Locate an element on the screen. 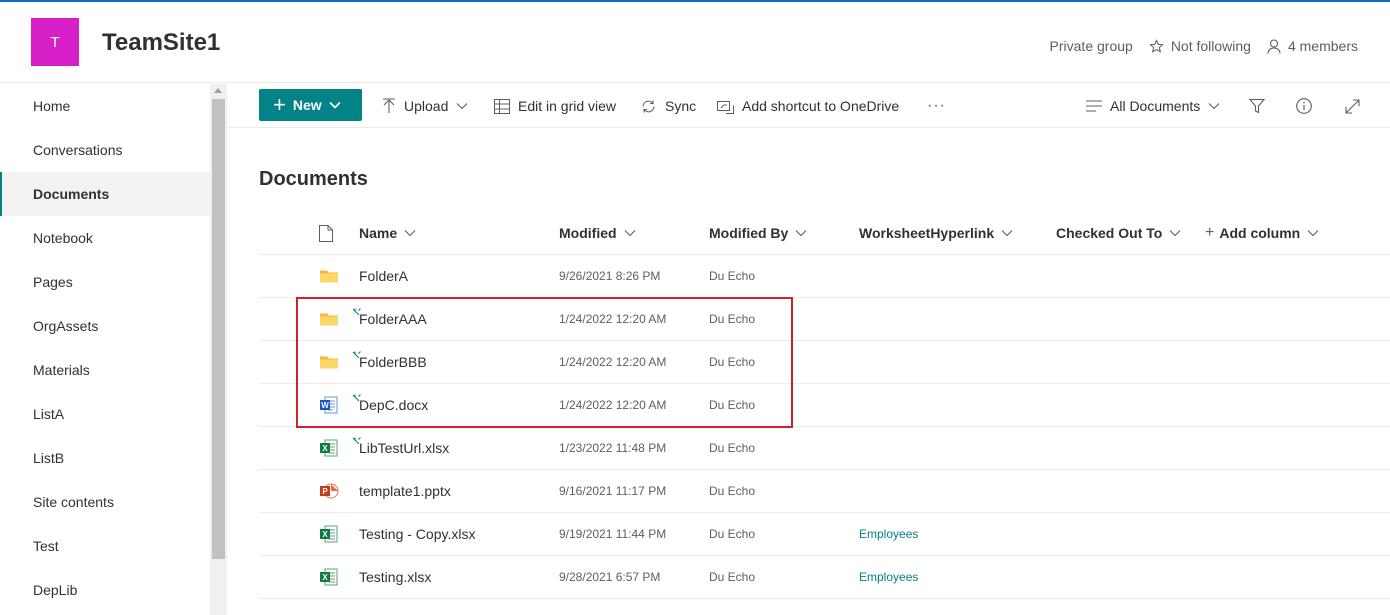 The image size is (1390, 615). modified-column-label: Modified is located at coordinates (588, 233).